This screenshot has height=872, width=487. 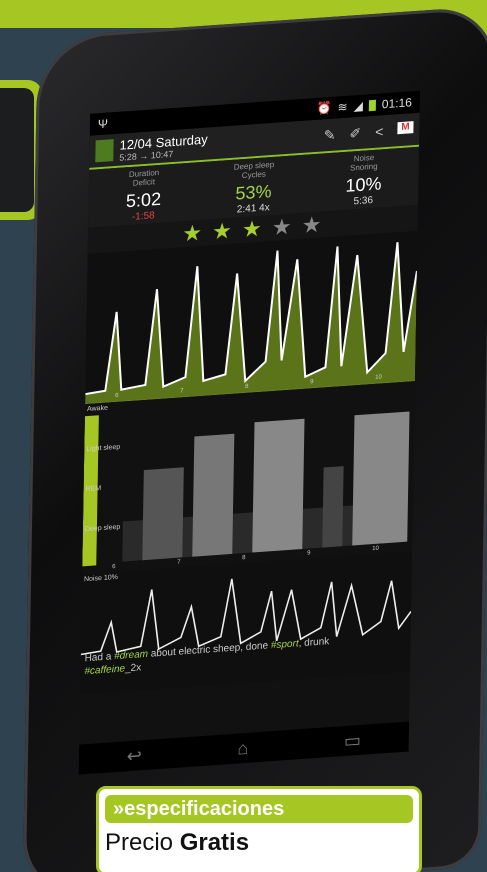 I want to click on app-icon, so click(x=104, y=151).